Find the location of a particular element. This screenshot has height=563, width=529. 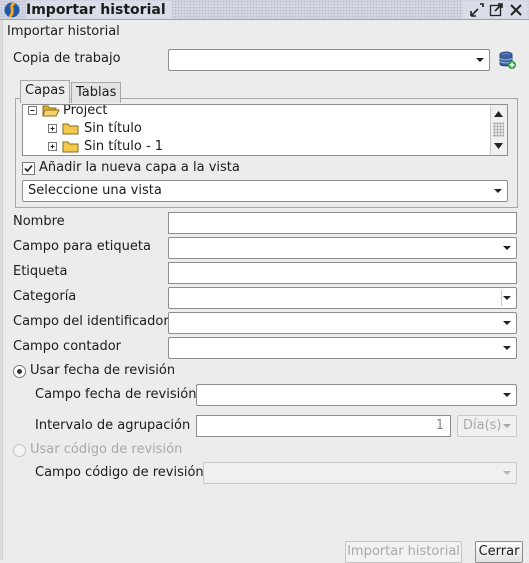

revision-date-field-select is located at coordinates (356, 395).